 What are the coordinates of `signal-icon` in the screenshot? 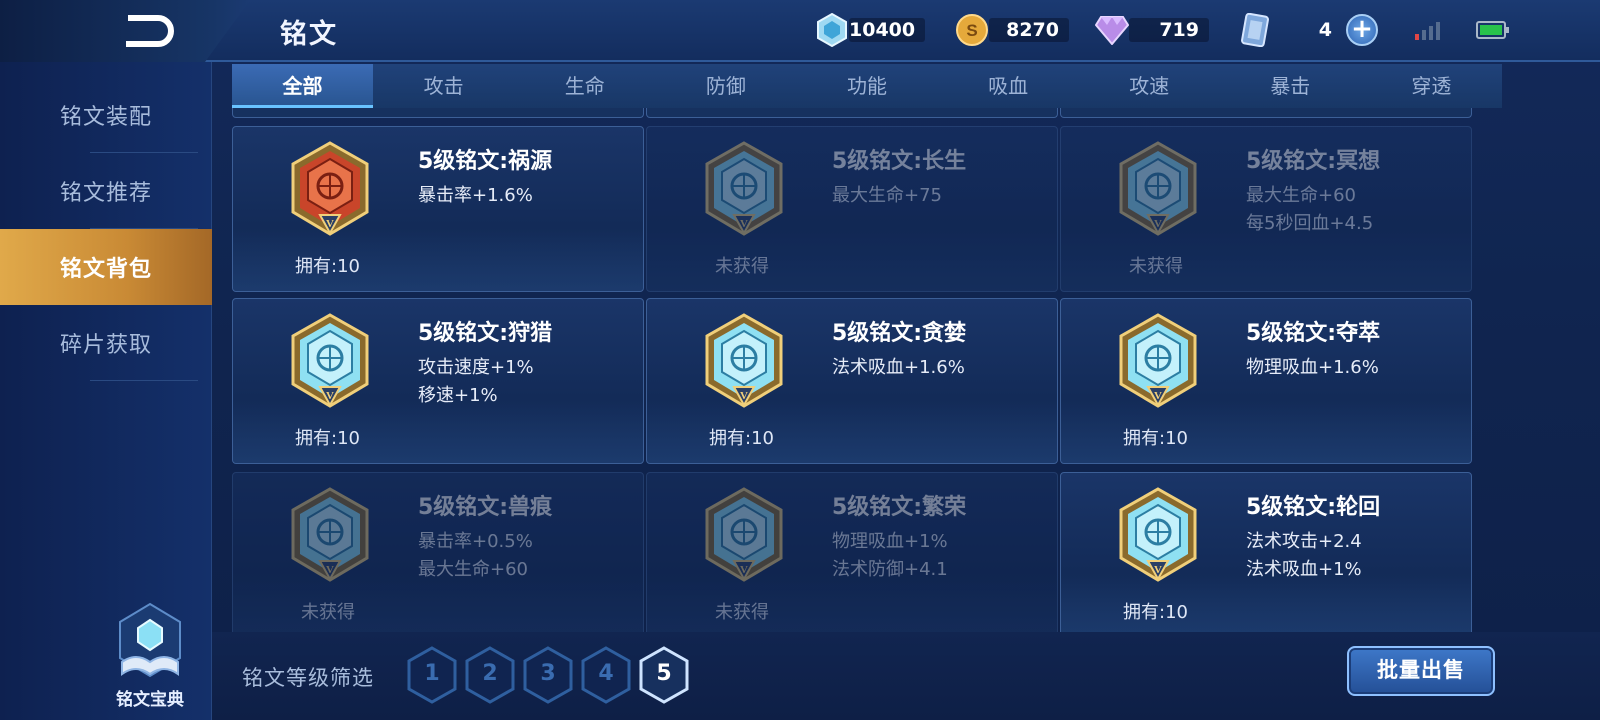 It's located at (1430, 30).